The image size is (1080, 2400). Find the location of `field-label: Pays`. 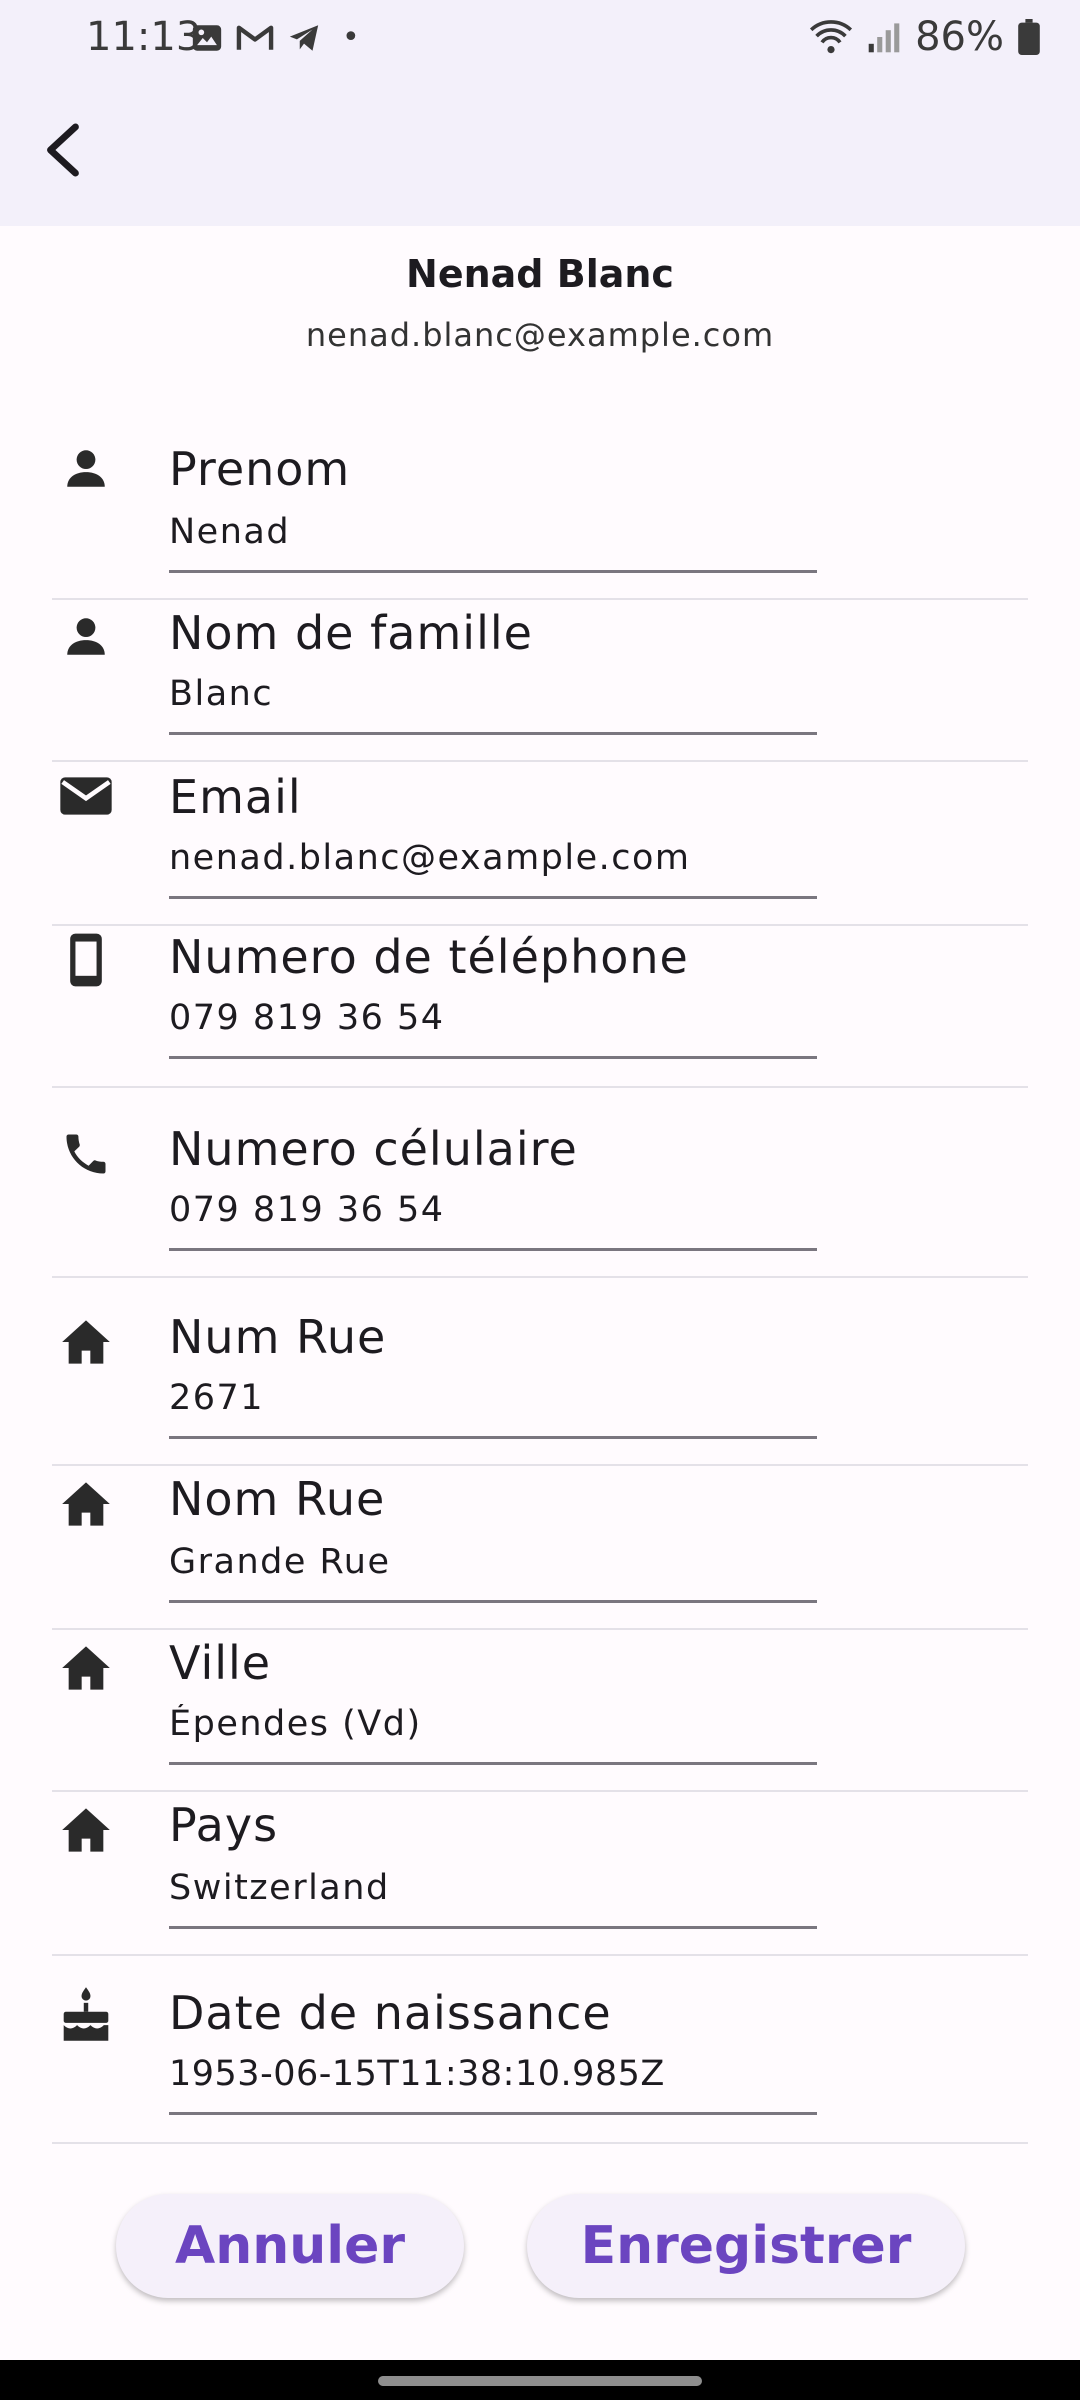

field-label: Pays is located at coordinates (224, 1825).